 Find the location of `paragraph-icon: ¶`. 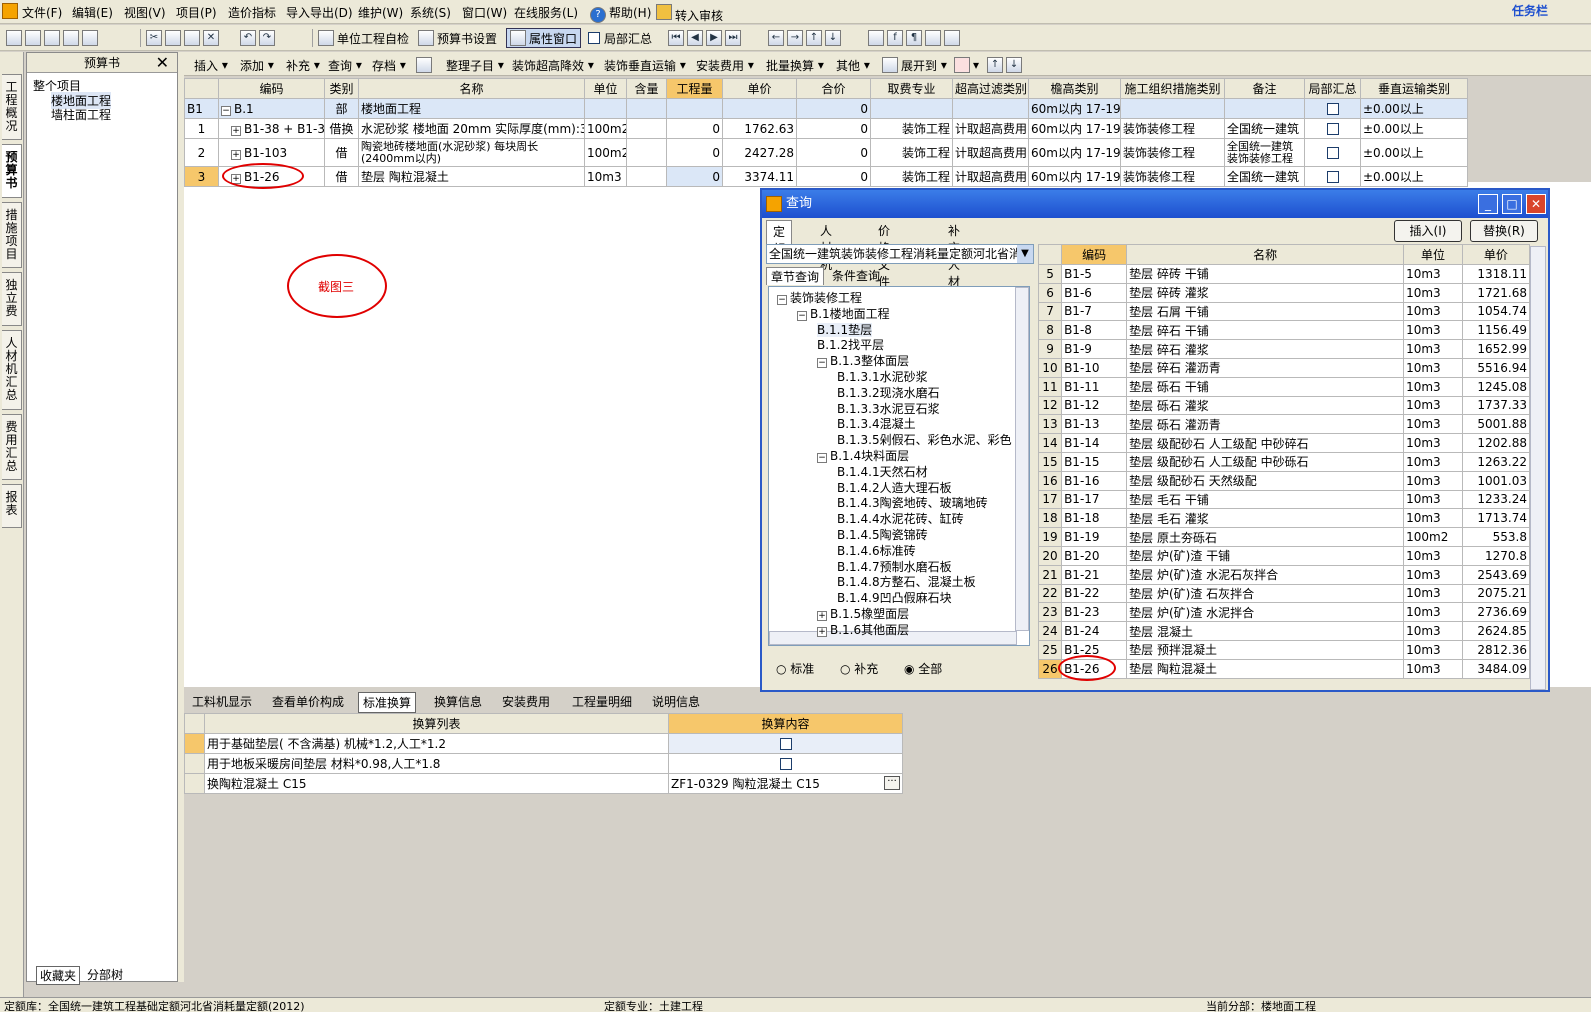

paragraph-icon: ¶ is located at coordinates (914, 38).